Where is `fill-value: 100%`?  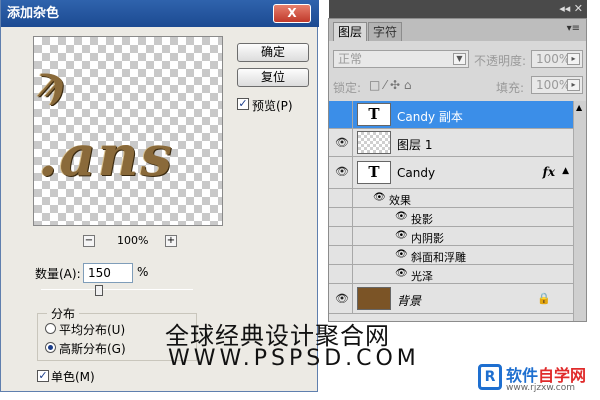
fill-value: 100% is located at coordinates (553, 85).